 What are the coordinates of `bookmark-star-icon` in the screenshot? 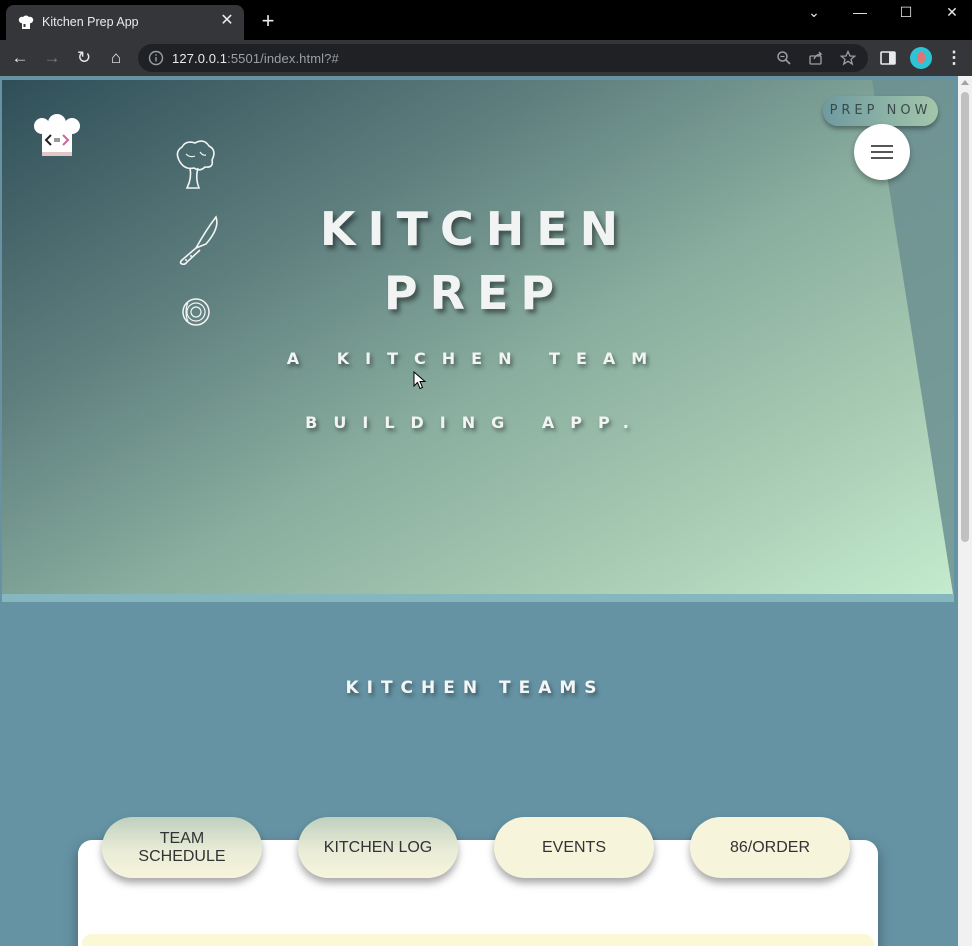 It's located at (848, 58).